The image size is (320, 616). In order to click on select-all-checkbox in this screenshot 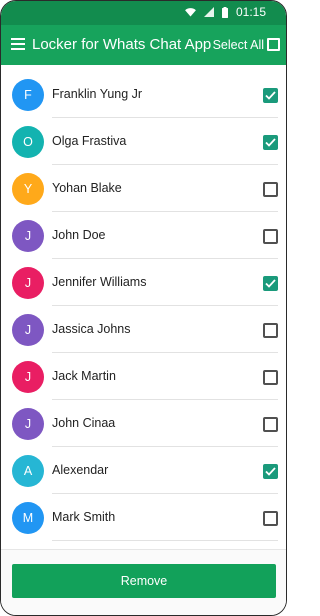, I will do `click(273, 44)`.